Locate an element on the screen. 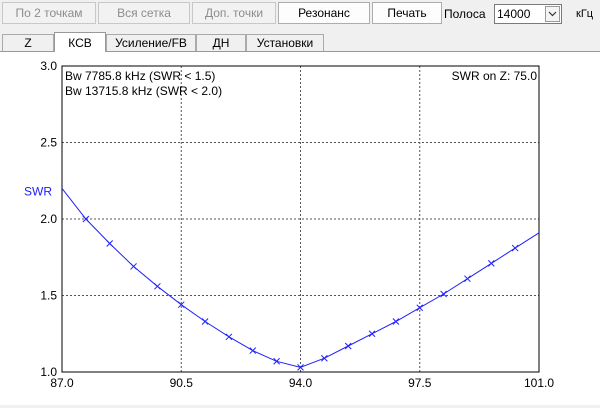  tab-settings: Установки is located at coordinates (285, 42).